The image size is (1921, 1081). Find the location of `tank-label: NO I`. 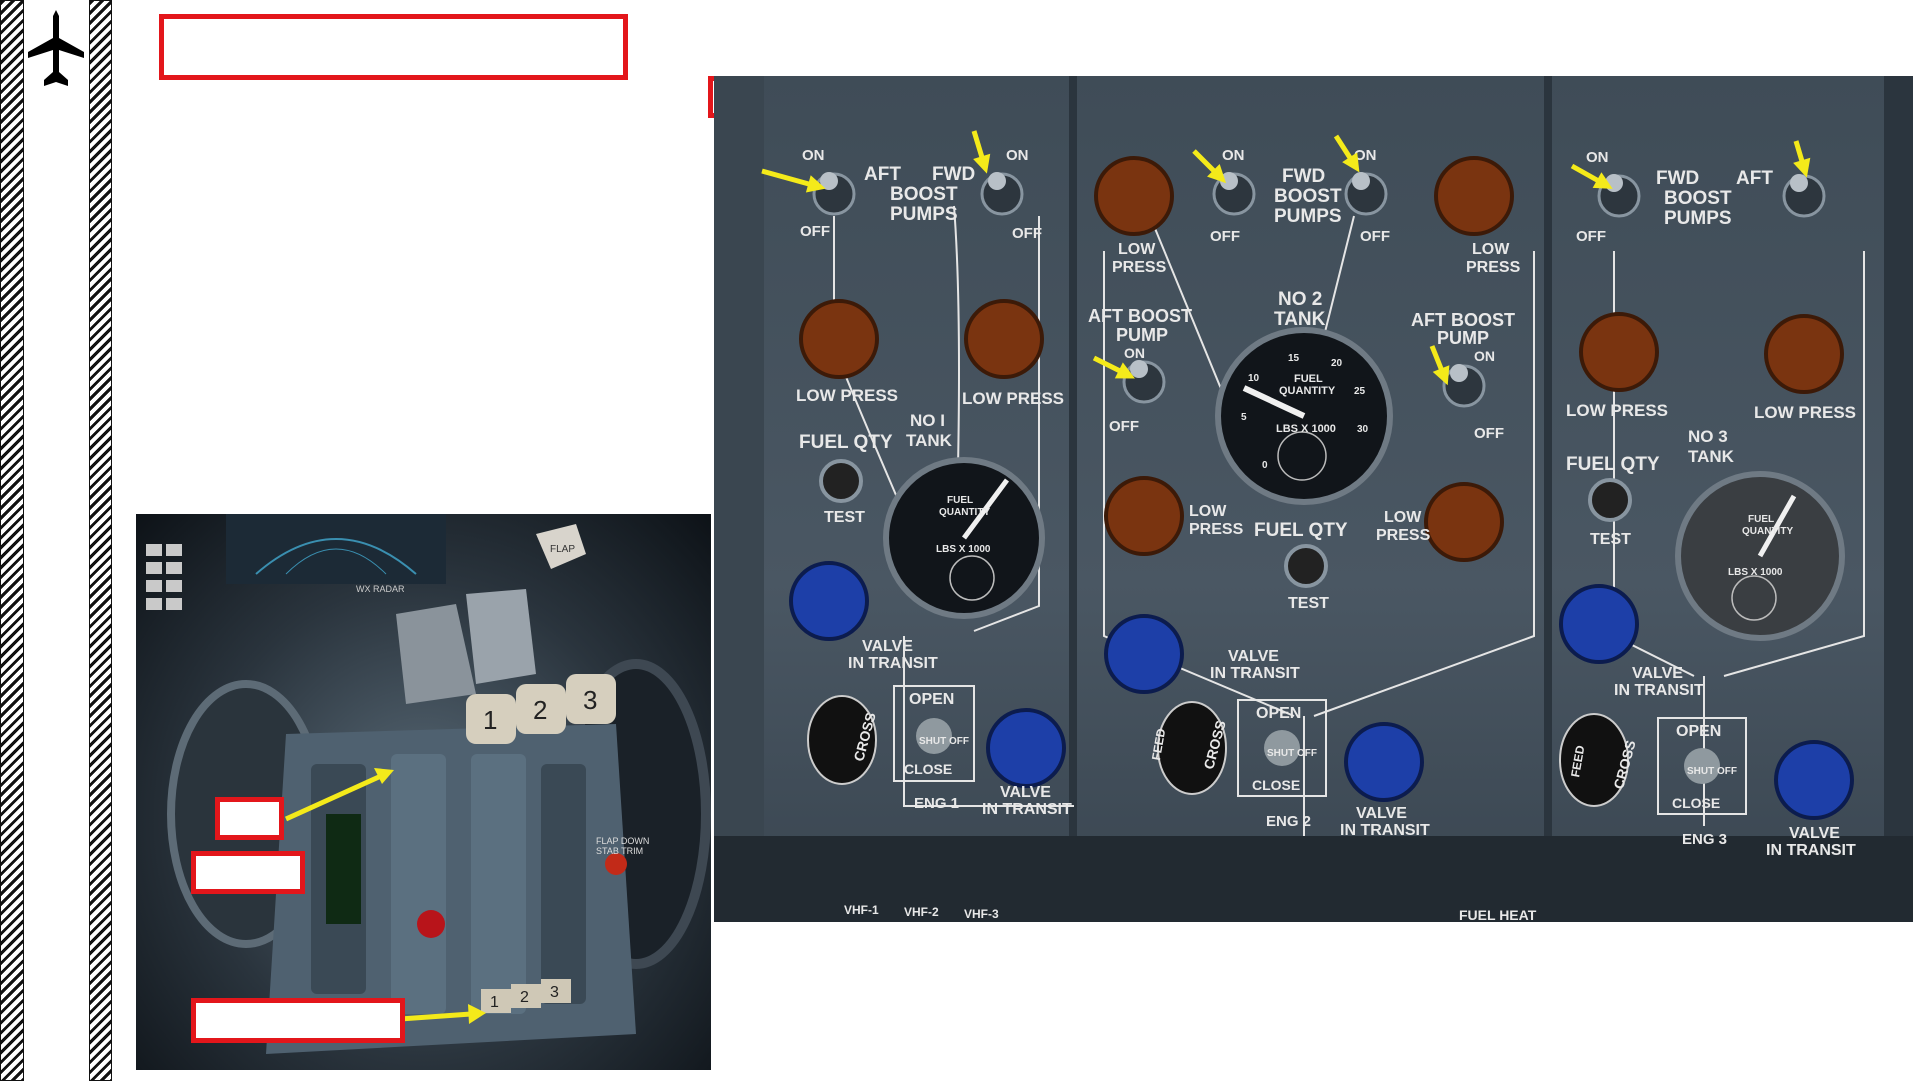

tank-label: NO I is located at coordinates (927, 420).